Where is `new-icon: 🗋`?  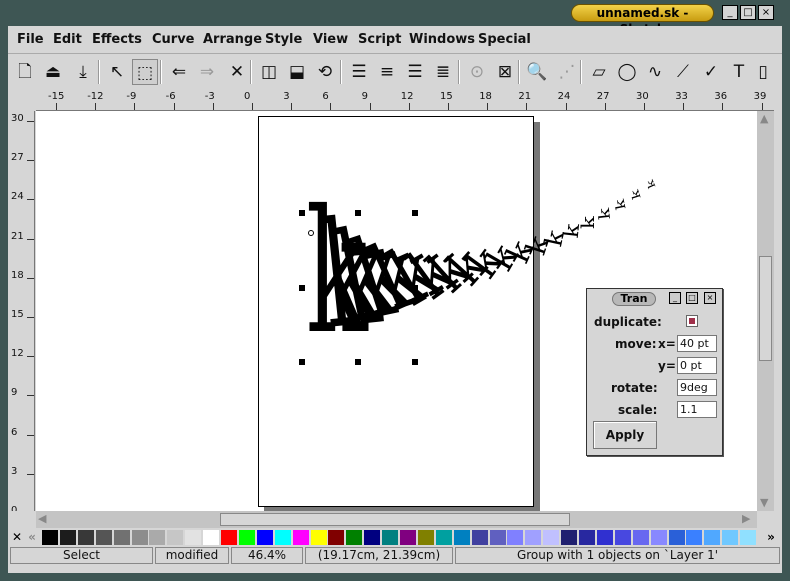 new-icon: 🗋 is located at coordinates (25, 72).